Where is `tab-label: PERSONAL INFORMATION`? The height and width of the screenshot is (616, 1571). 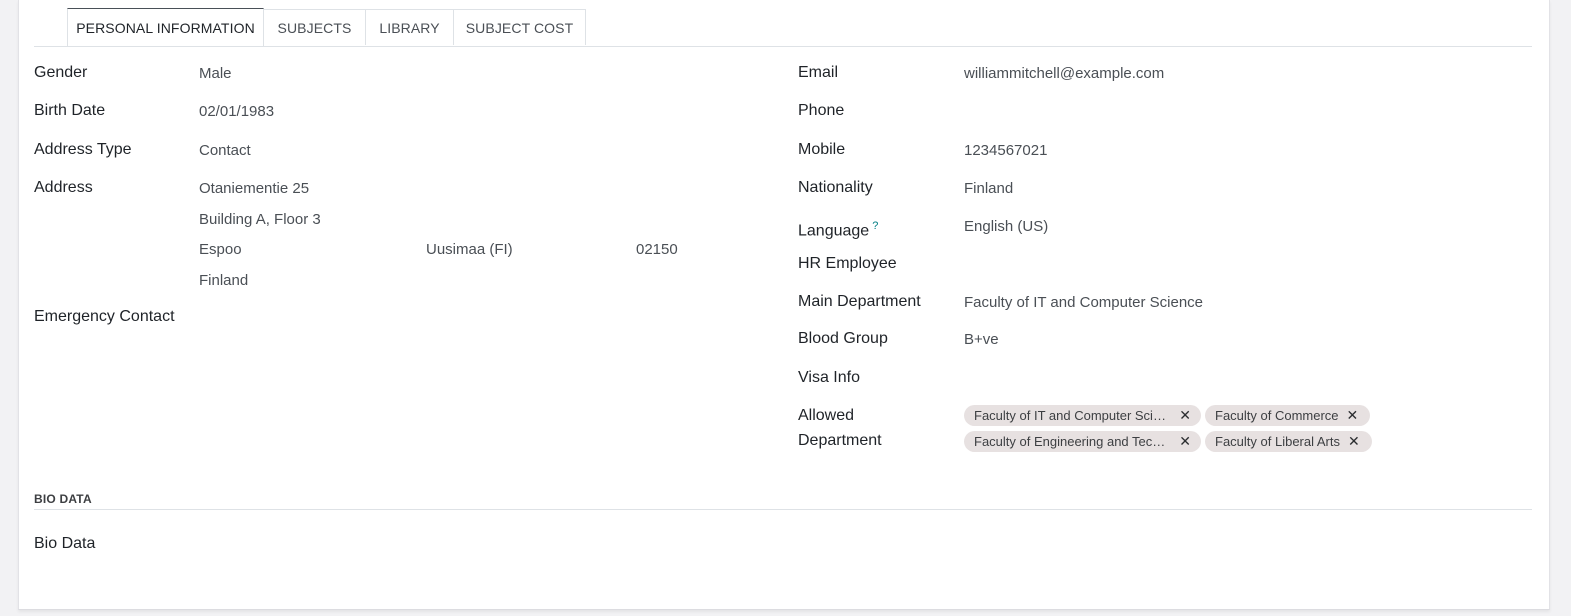 tab-label: PERSONAL INFORMATION is located at coordinates (165, 27).